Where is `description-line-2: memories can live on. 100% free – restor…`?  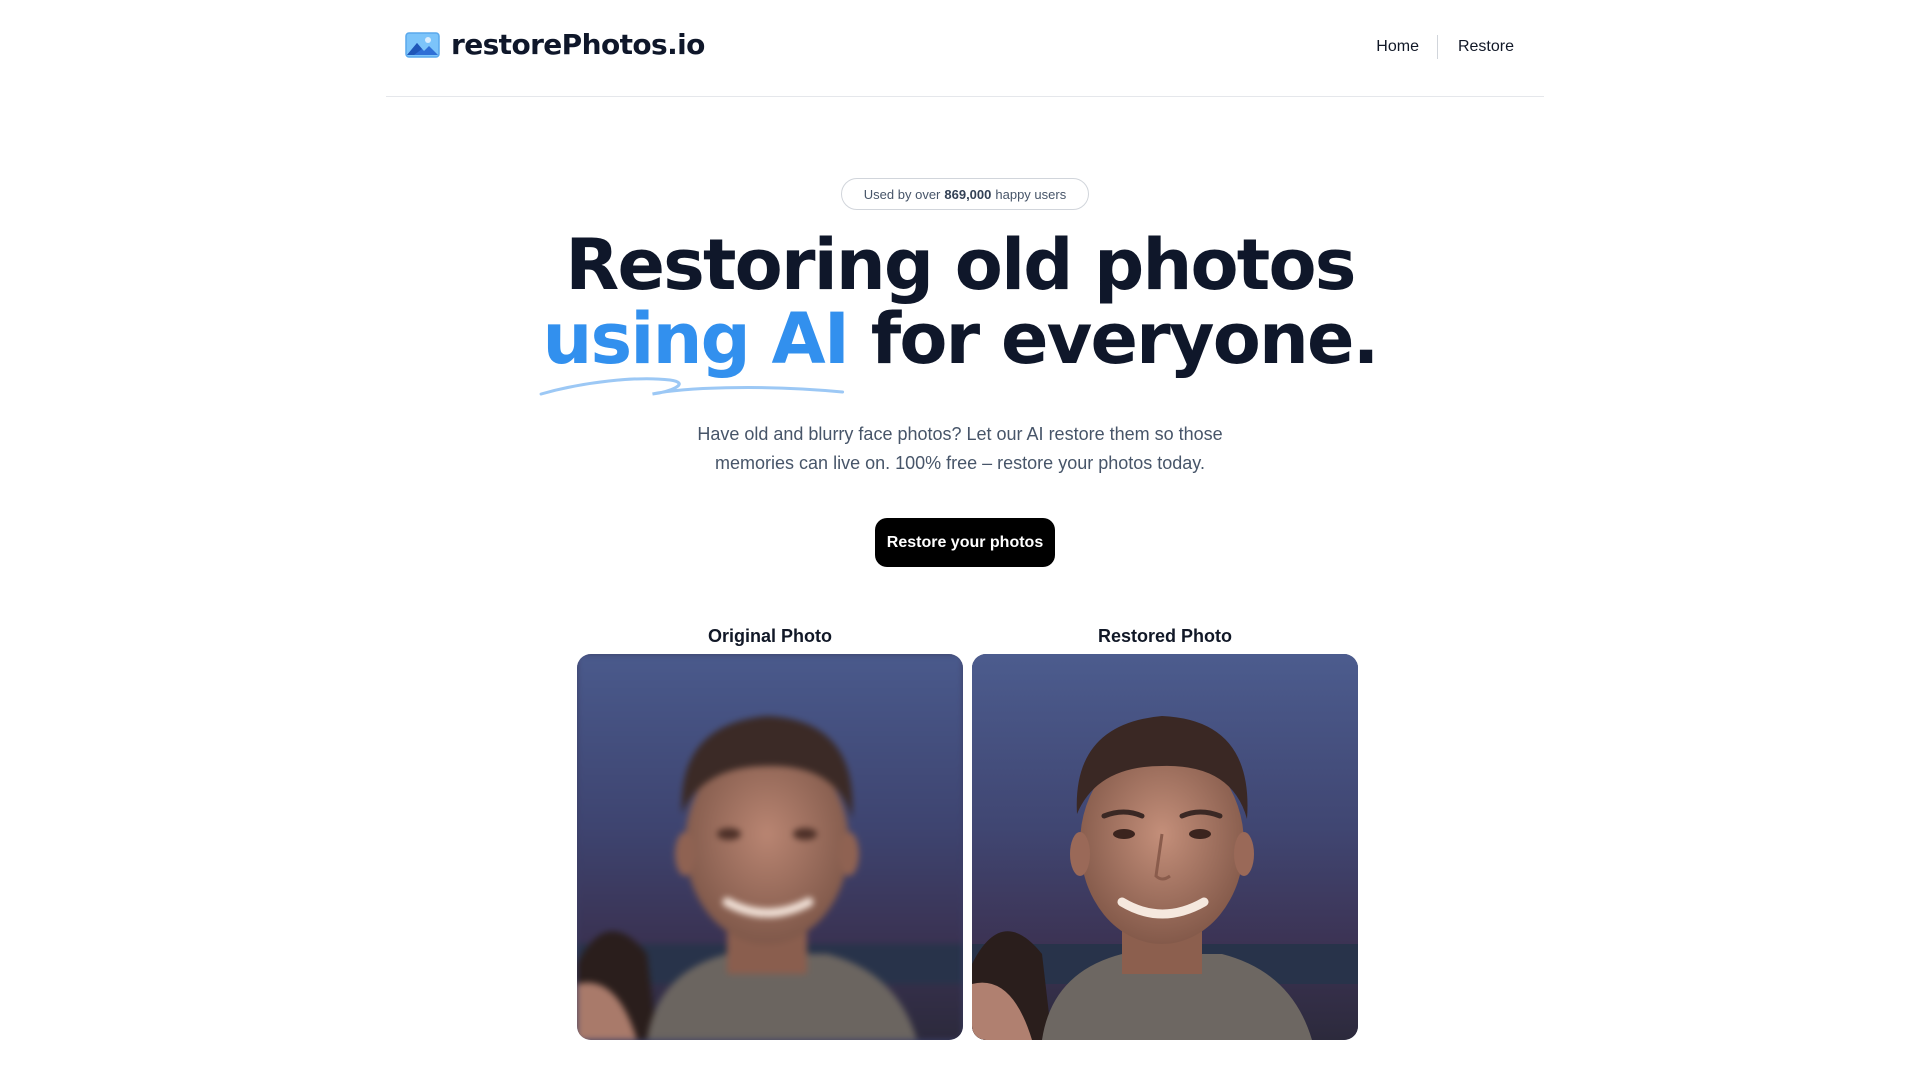 description-line-2: memories can live on. 100% free – restor… is located at coordinates (960, 463).